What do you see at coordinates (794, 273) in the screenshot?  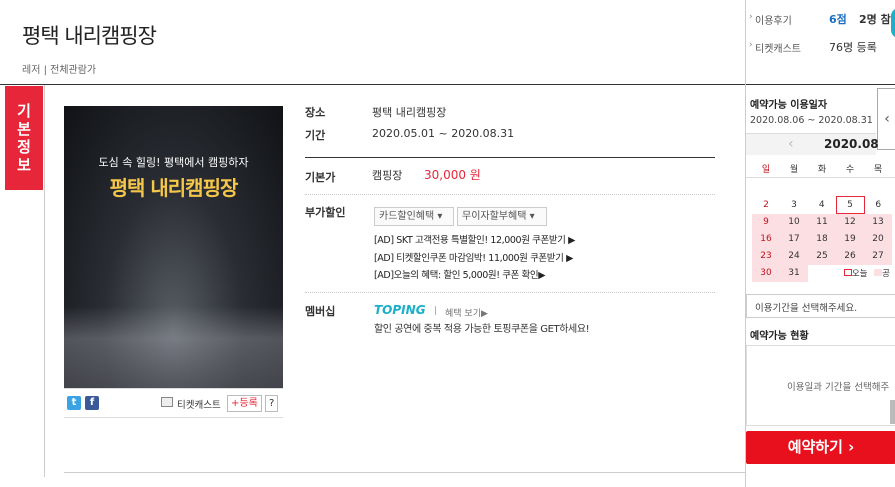 I see `calendar-day: 31` at bounding box center [794, 273].